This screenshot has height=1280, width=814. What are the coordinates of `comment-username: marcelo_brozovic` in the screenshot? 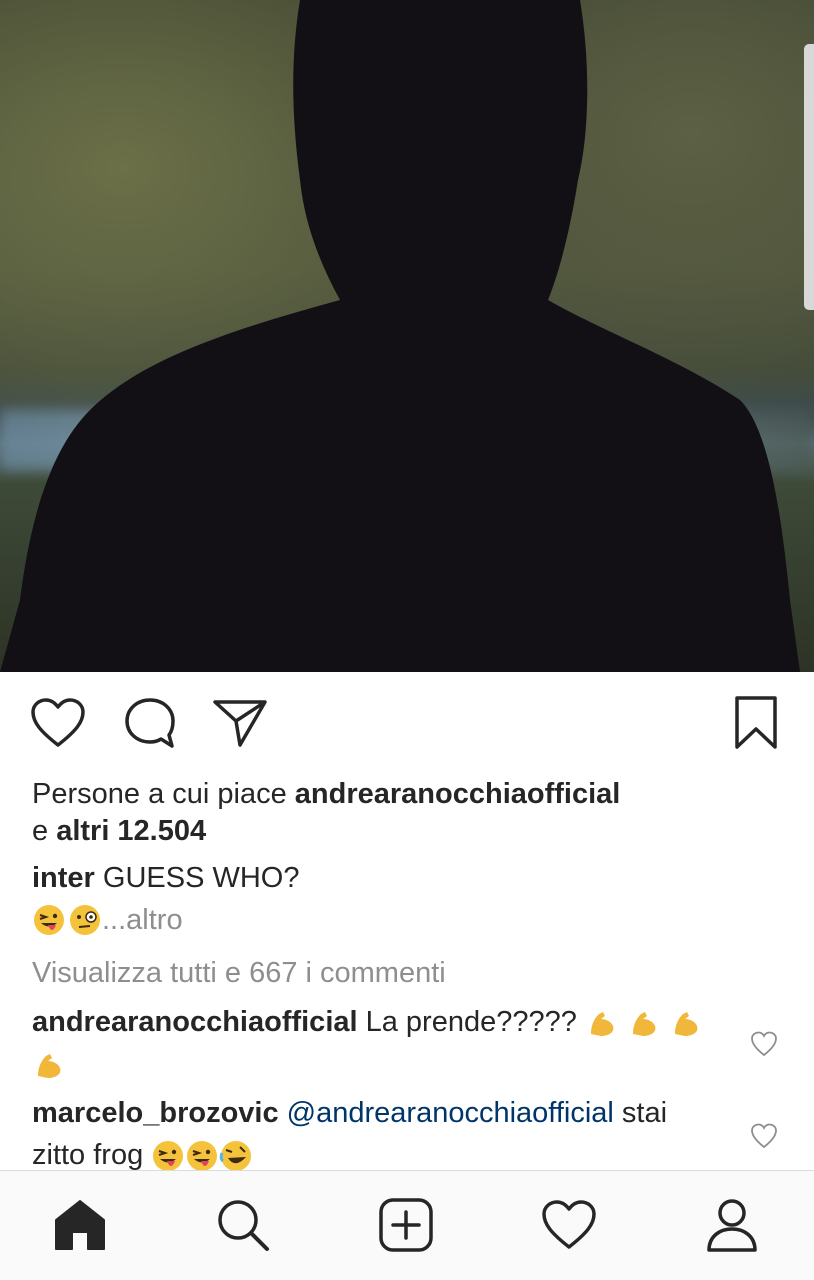 It's located at (155, 1113).